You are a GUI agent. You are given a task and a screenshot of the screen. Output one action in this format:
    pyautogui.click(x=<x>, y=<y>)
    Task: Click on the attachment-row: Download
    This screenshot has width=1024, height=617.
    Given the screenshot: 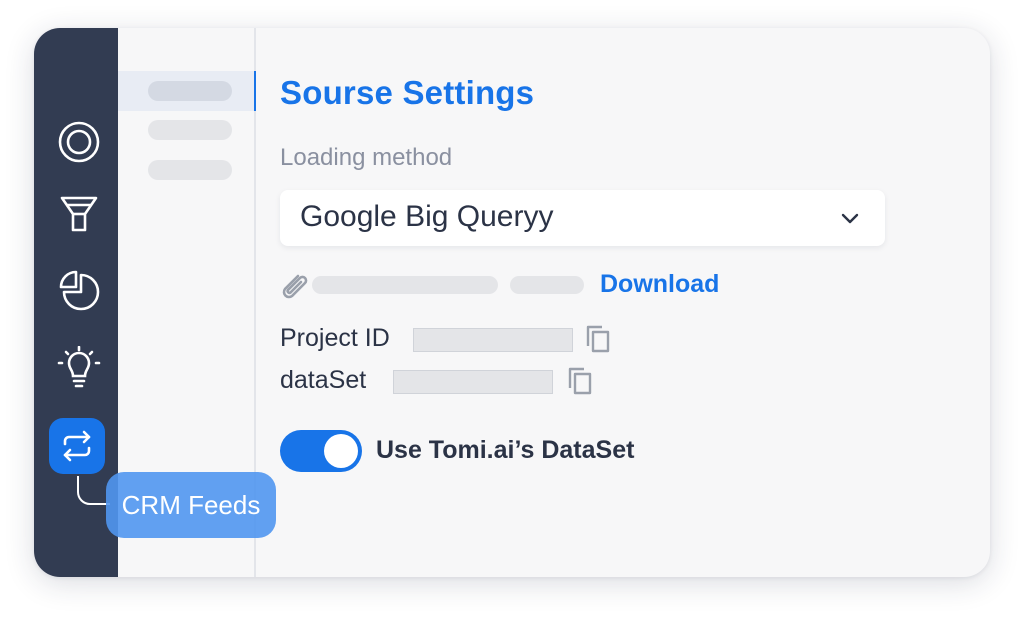 What is the action you would take?
    pyautogui.click(x=528, y=286)
    